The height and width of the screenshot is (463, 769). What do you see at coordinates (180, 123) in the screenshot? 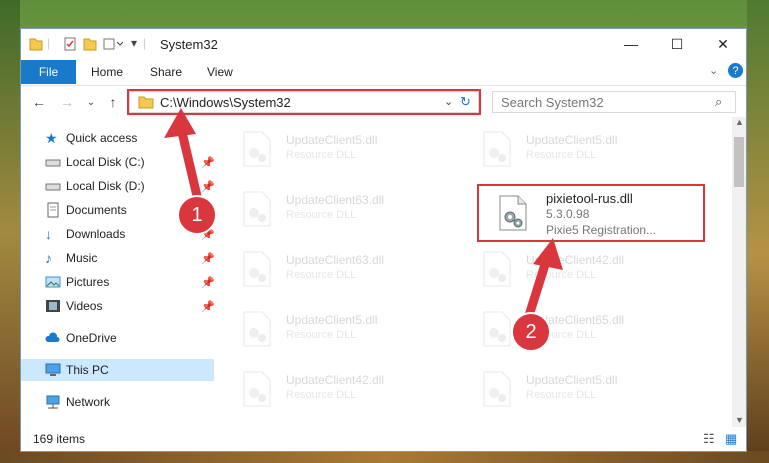
I see `arrow-1-head` at bounding box center [180, 123].